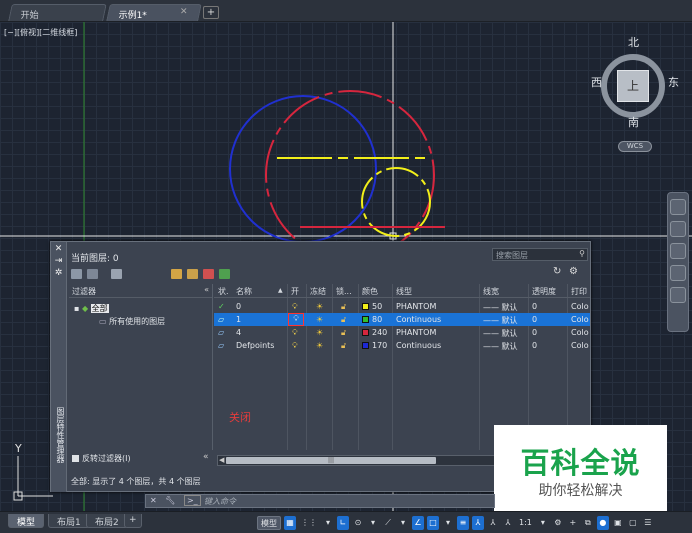 The image size is (692, 533). I want to click on tab-layout2: 布局2, so click(107, 521).